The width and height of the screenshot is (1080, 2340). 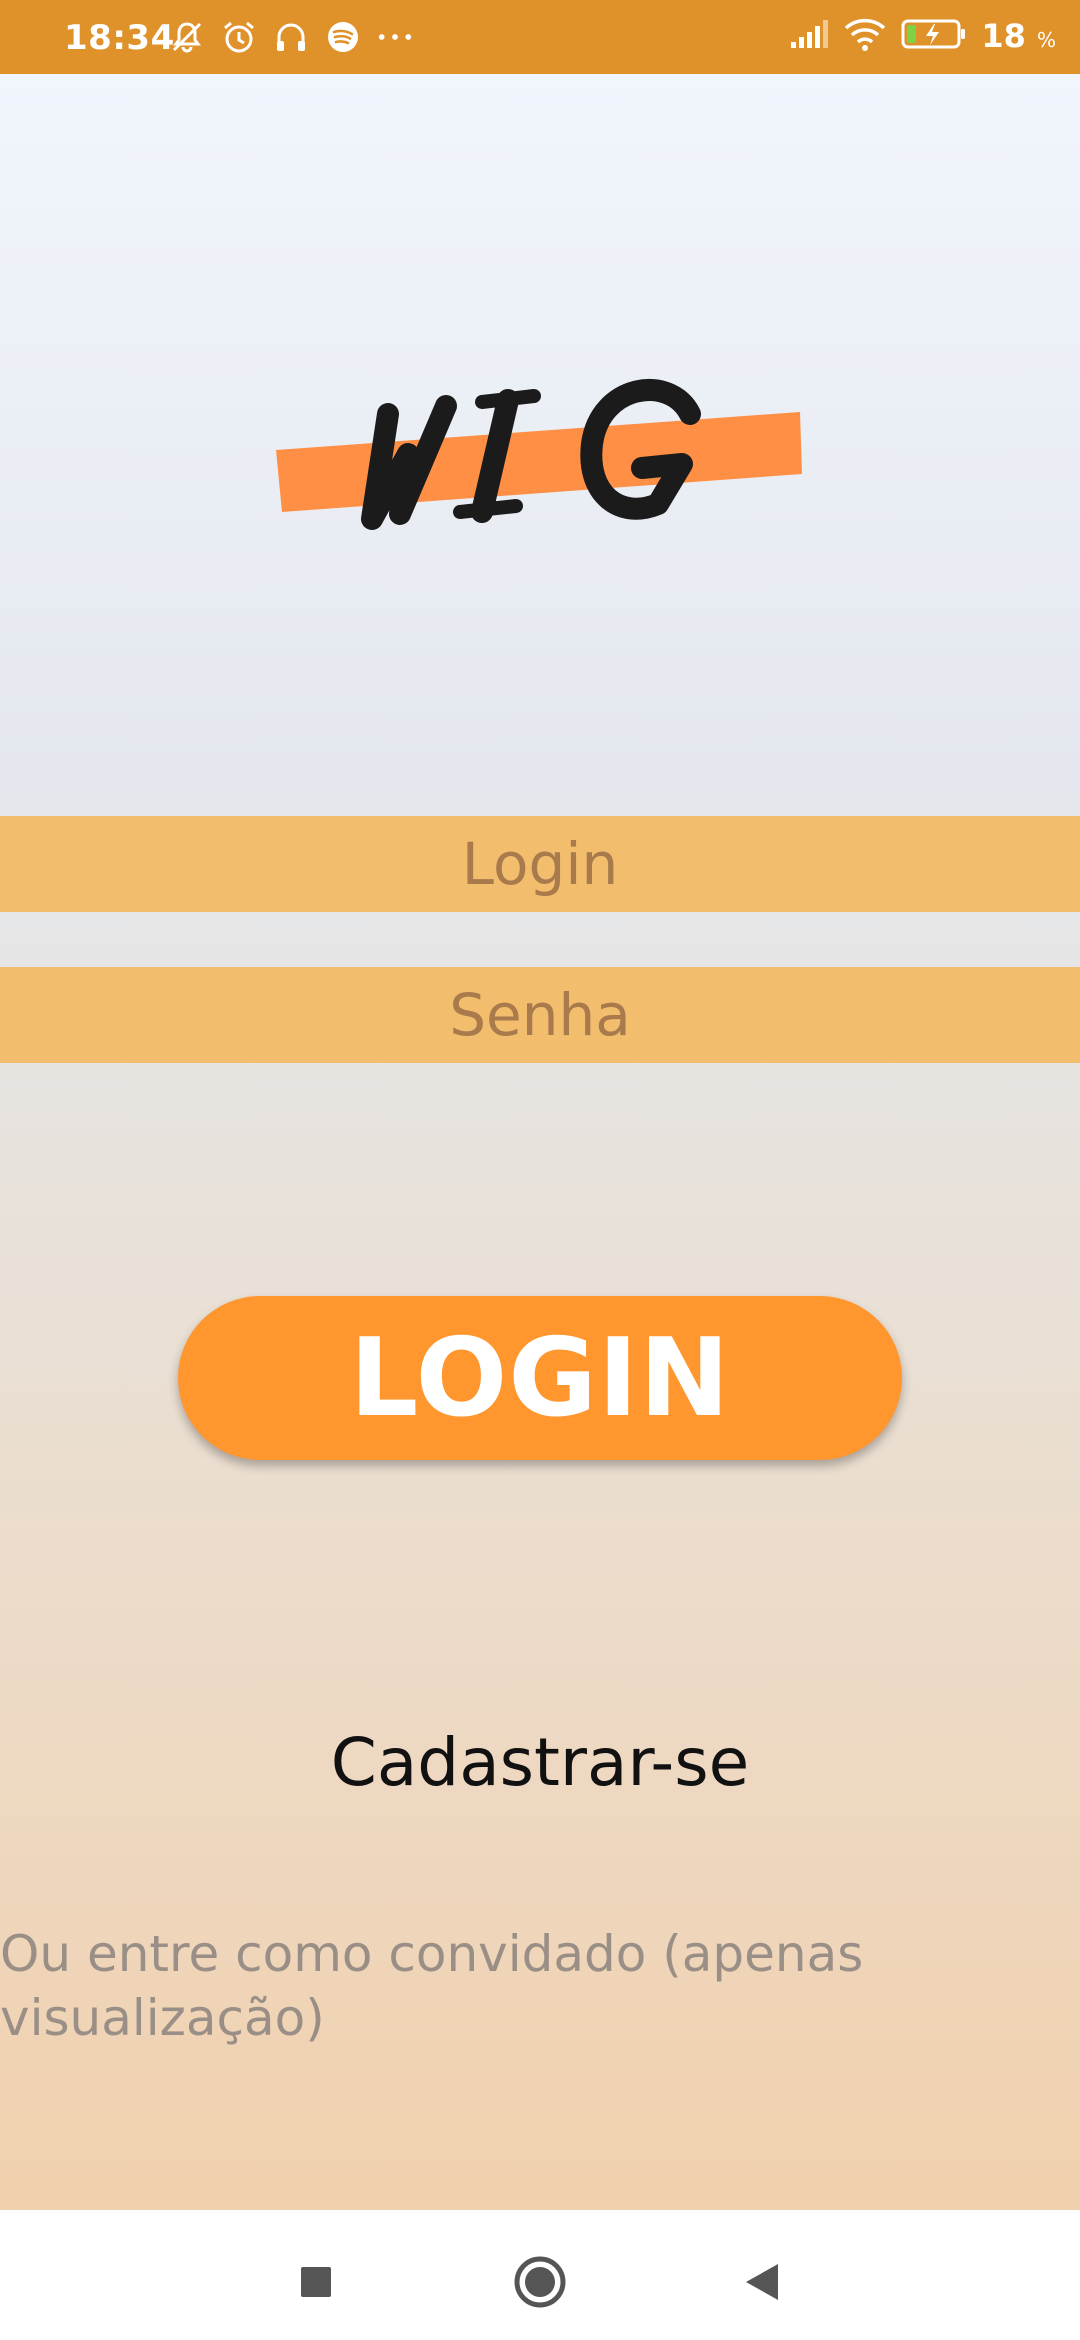 I want to click on wig-logo, so click(x=540, y=474).